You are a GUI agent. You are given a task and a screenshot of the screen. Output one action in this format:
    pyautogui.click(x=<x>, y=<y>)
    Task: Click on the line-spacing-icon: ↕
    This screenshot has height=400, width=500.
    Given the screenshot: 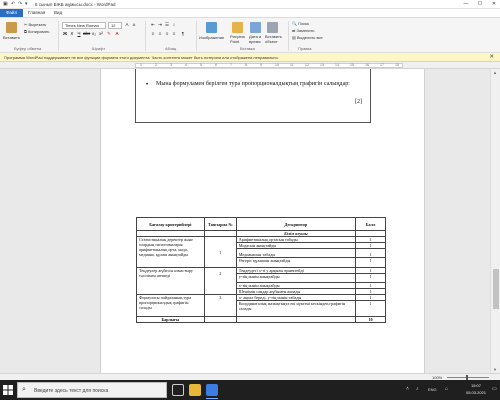 What is the action you would take?
    pyautogui.click(x=174, y=25)
    